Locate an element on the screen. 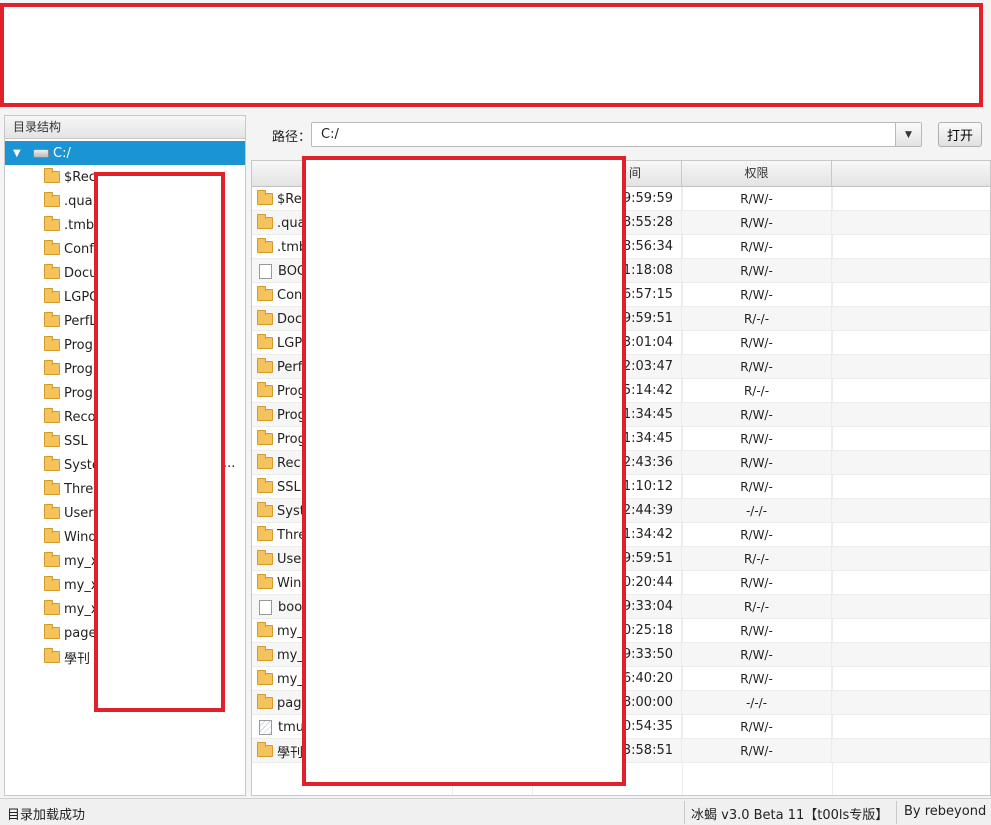 The width and height of the screenshot is (991, 825). tree-item-label: .tmb is located at coordinates (79, 225).